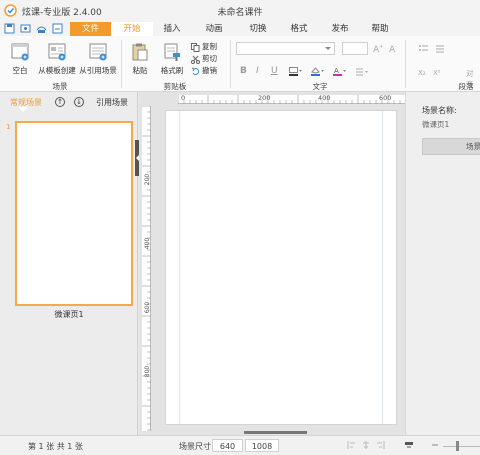 The height and width of the screenshot is (455, 480). I want to click on reference-scene-icon, so click(98, 52).